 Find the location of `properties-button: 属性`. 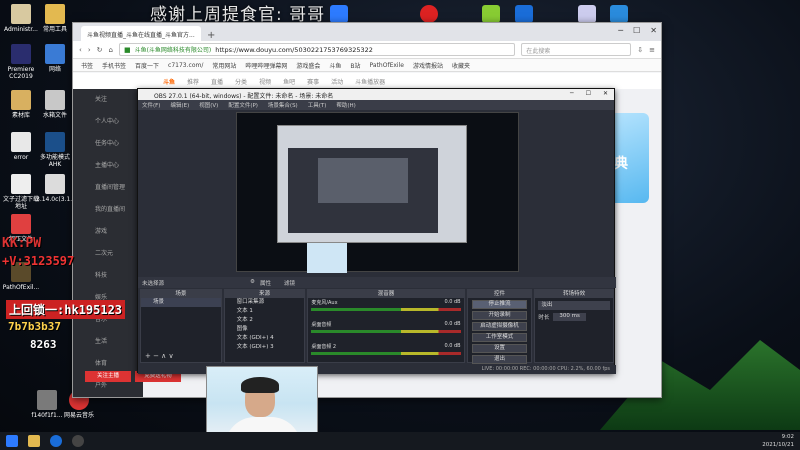

properties-button: 属性 is located at coordinates (265, 283).